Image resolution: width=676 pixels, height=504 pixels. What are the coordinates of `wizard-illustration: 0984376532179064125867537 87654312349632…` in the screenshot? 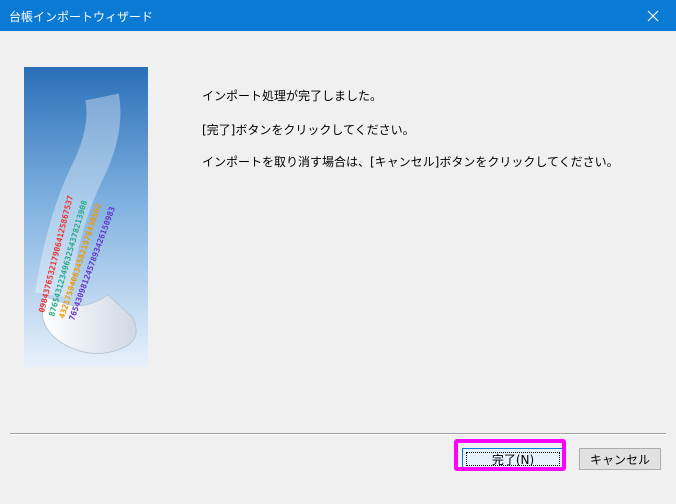 It's located at (86, 217).